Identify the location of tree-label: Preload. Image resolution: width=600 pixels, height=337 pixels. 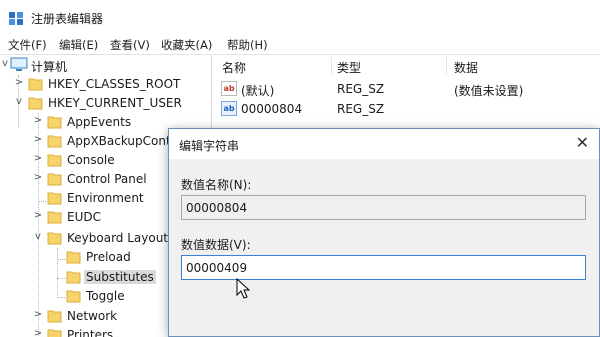
(108, 257).